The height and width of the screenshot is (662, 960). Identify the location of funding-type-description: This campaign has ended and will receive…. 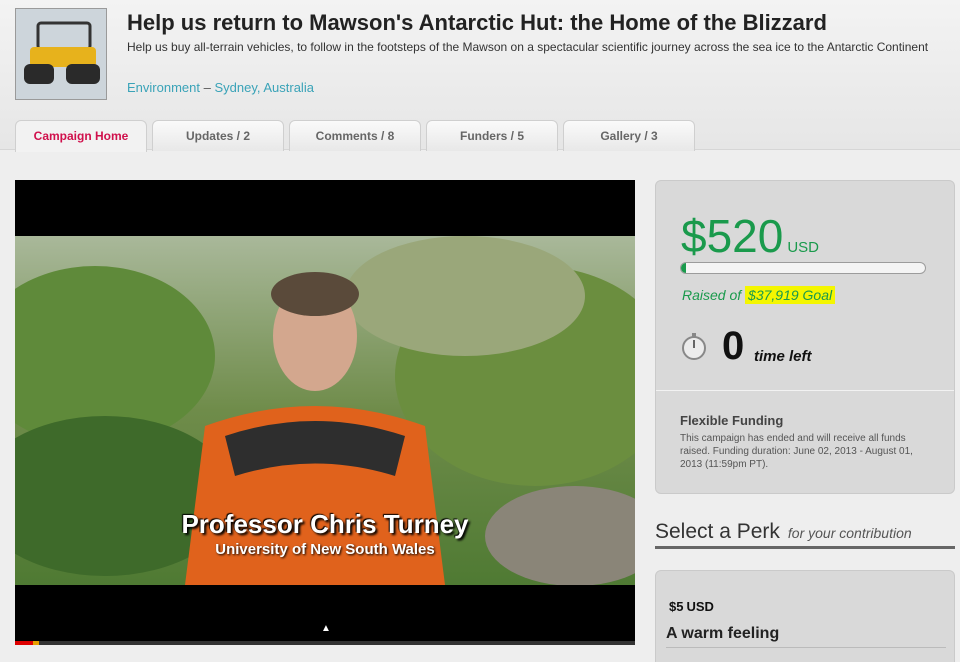
(796, 451).